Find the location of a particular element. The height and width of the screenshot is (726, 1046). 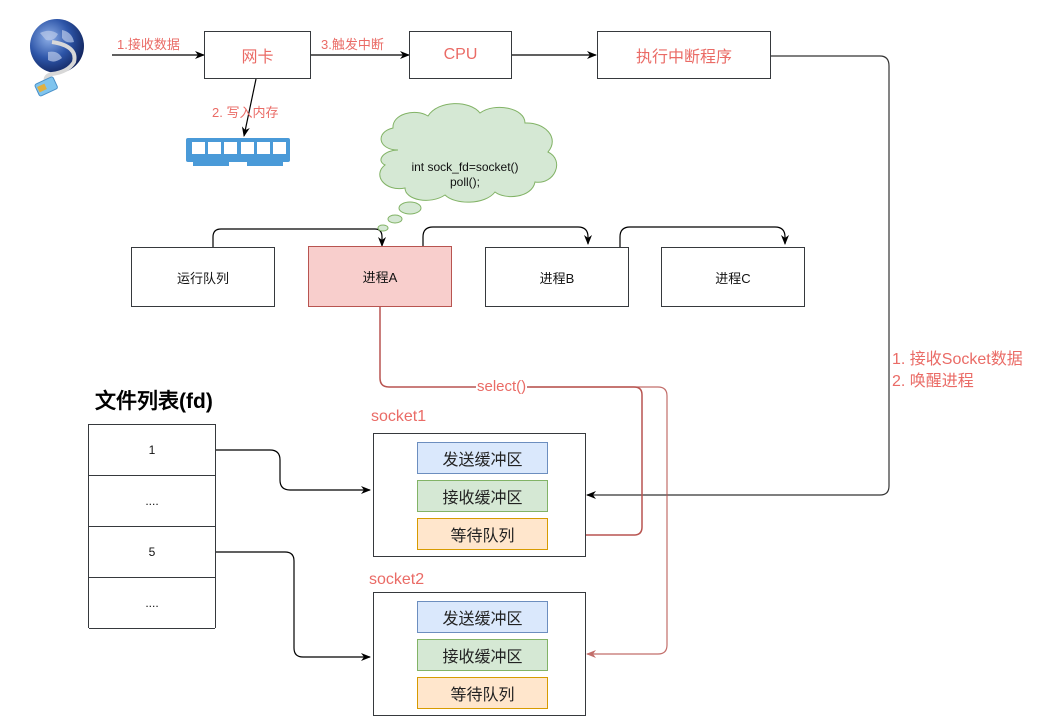

socket2-label: socket2 is located at coordinates (397, 579).